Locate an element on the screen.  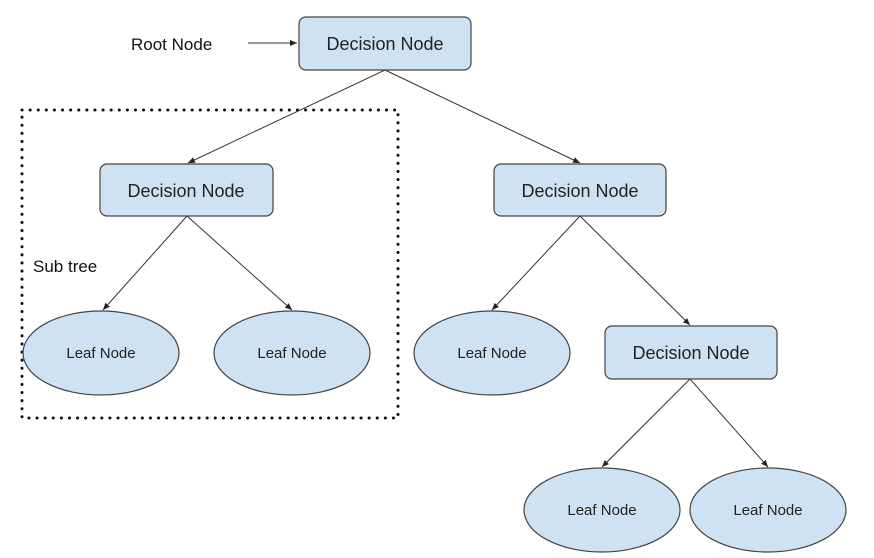
lower-decision-node: Decision Node is located at coordinates (691, 352).